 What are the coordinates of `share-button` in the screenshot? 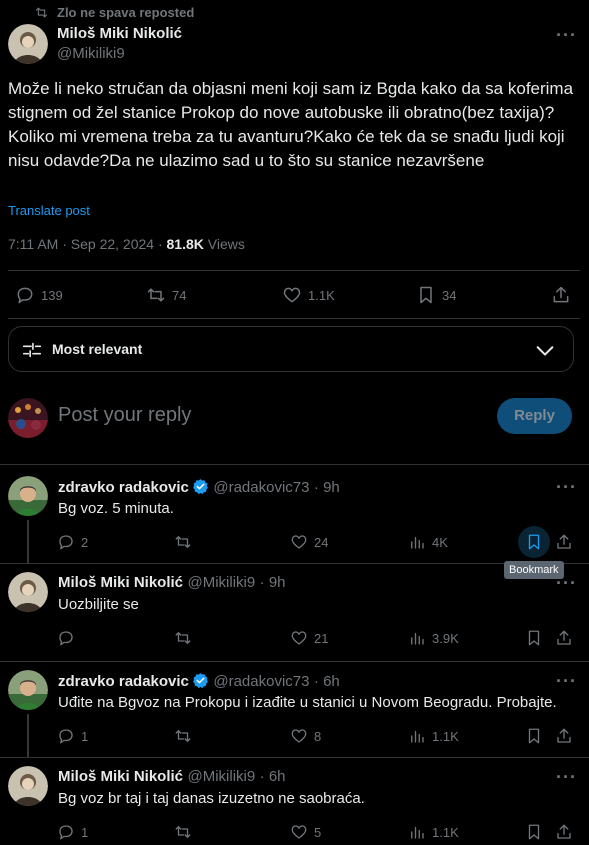 It's located at (561, 295).